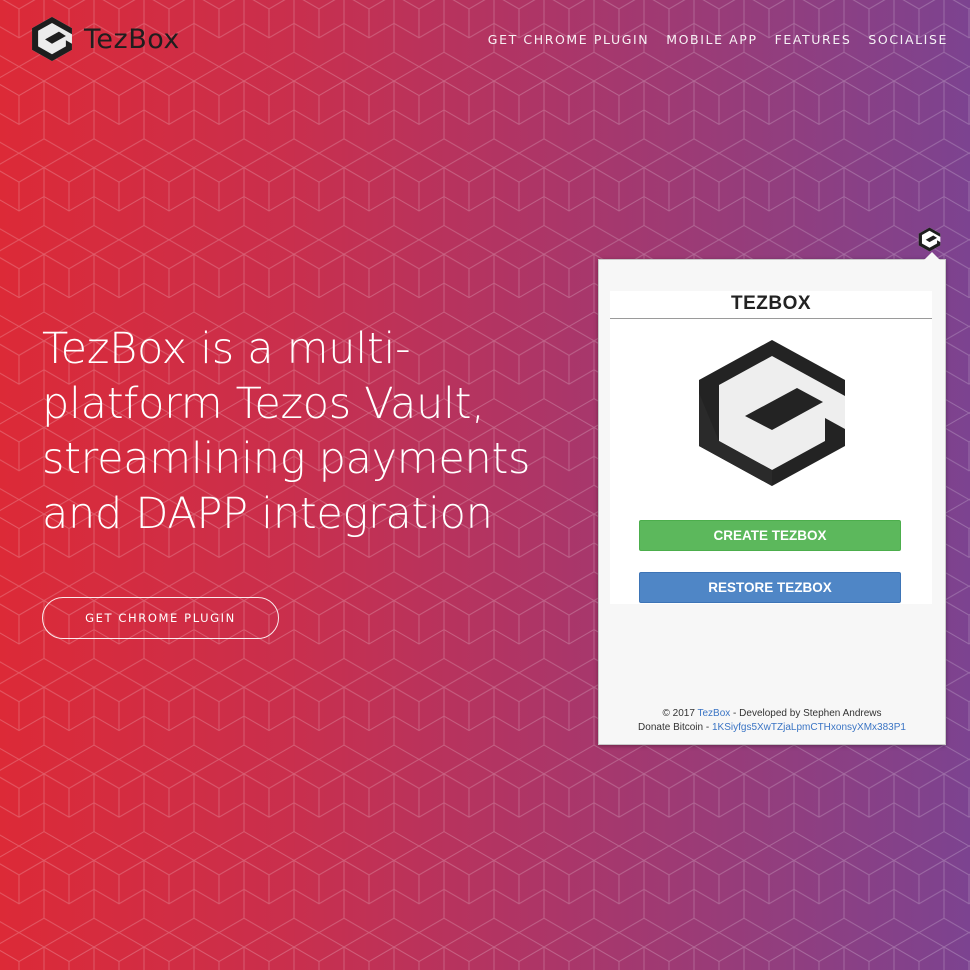 This screenshot has width=970, height=970. What do you see at coordinates (52, 39) in the screenshot?
I see `tezbox-logo-icon` at bounding box center [52, 39].